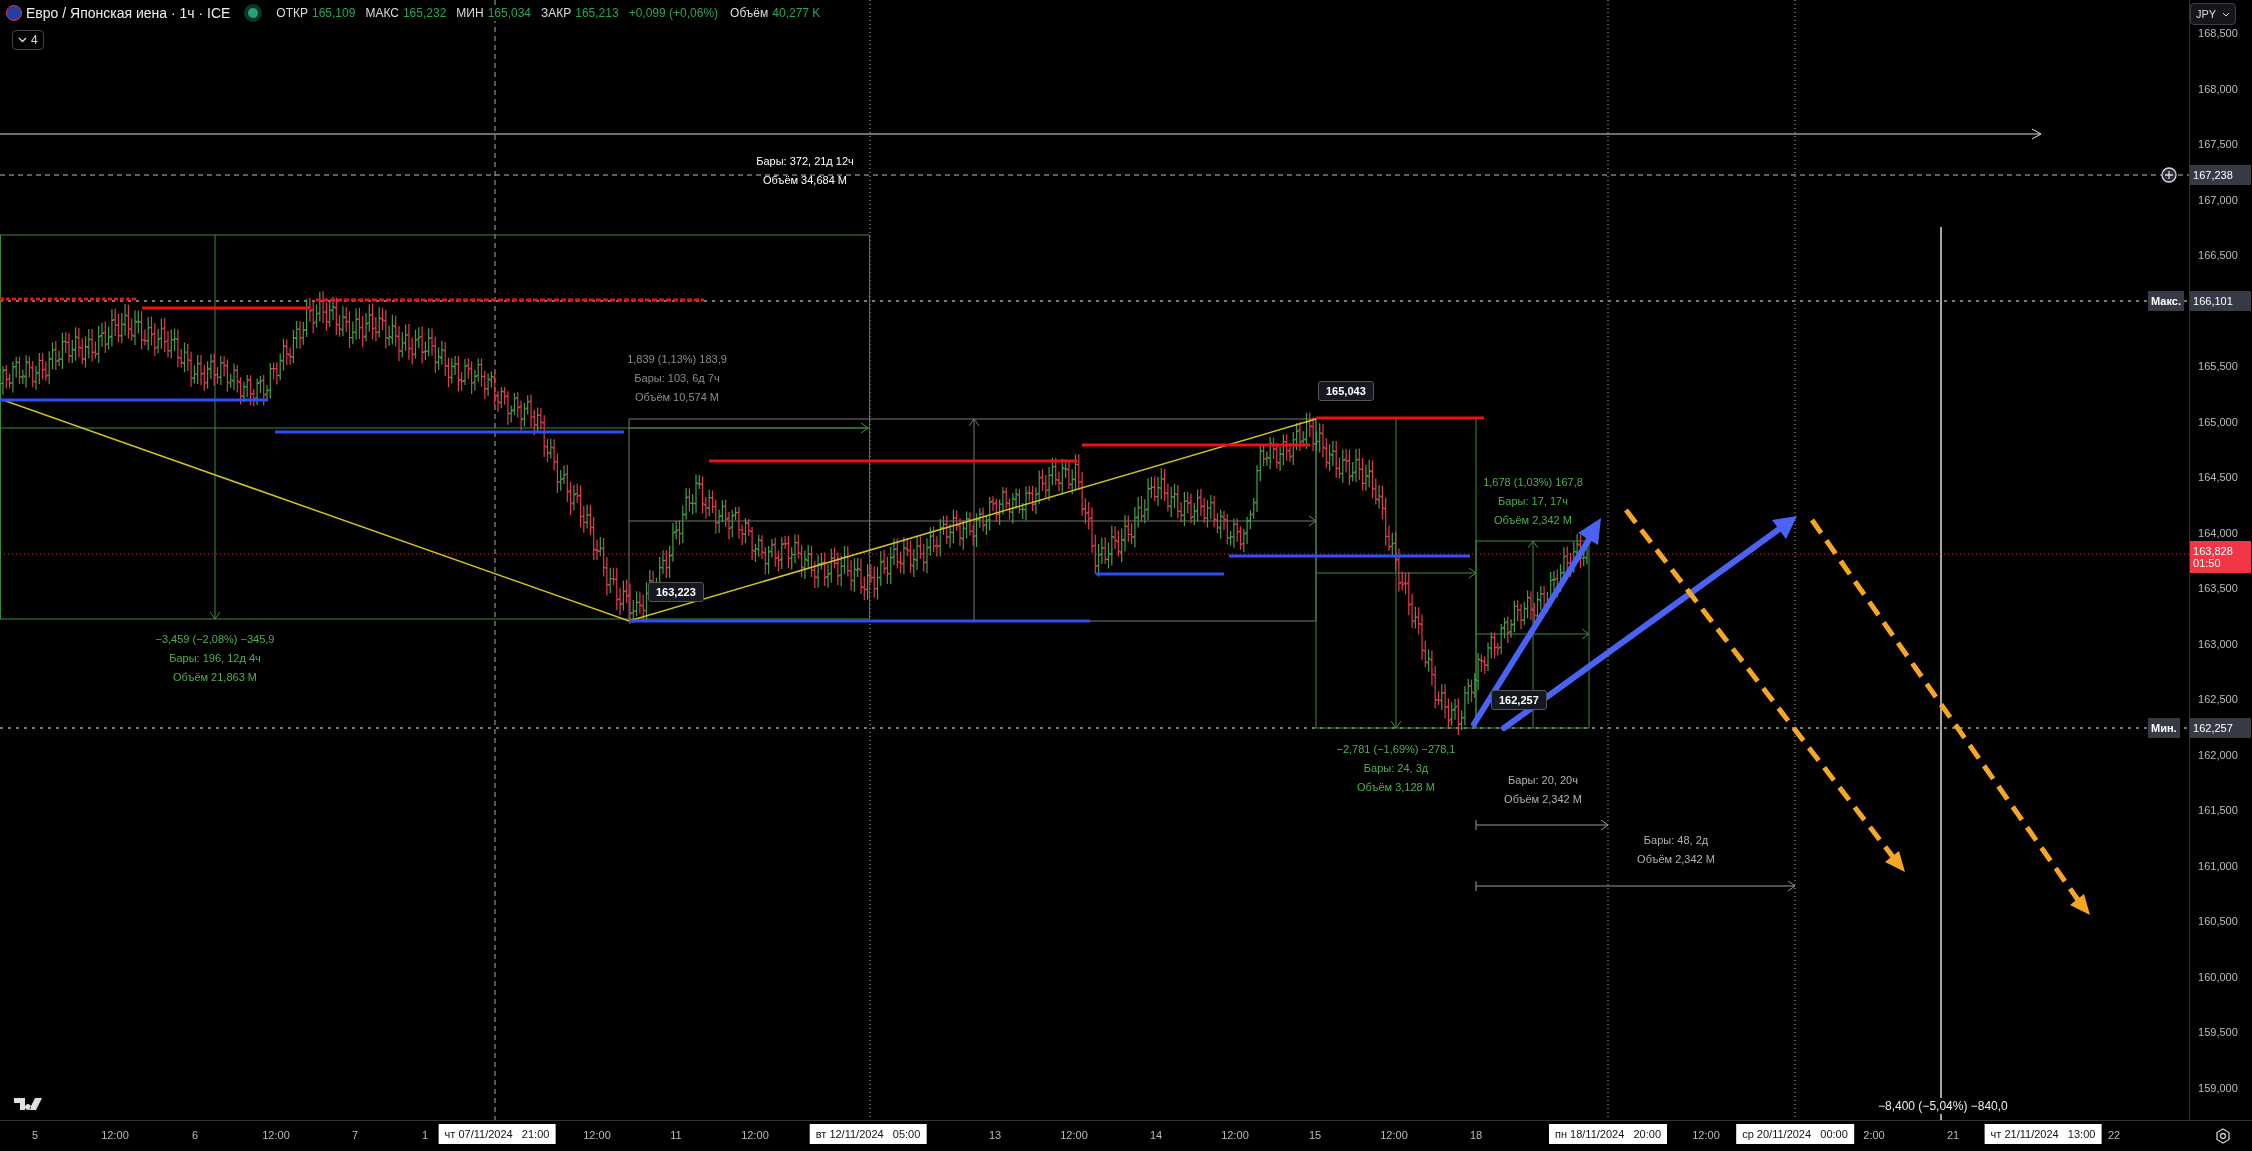 This screenshot has width=2252, height=1151. What do you see at coordinates (995, 1135) in the screenshot?
I see `time-tick: 13` at bounding box center [995, 1135].